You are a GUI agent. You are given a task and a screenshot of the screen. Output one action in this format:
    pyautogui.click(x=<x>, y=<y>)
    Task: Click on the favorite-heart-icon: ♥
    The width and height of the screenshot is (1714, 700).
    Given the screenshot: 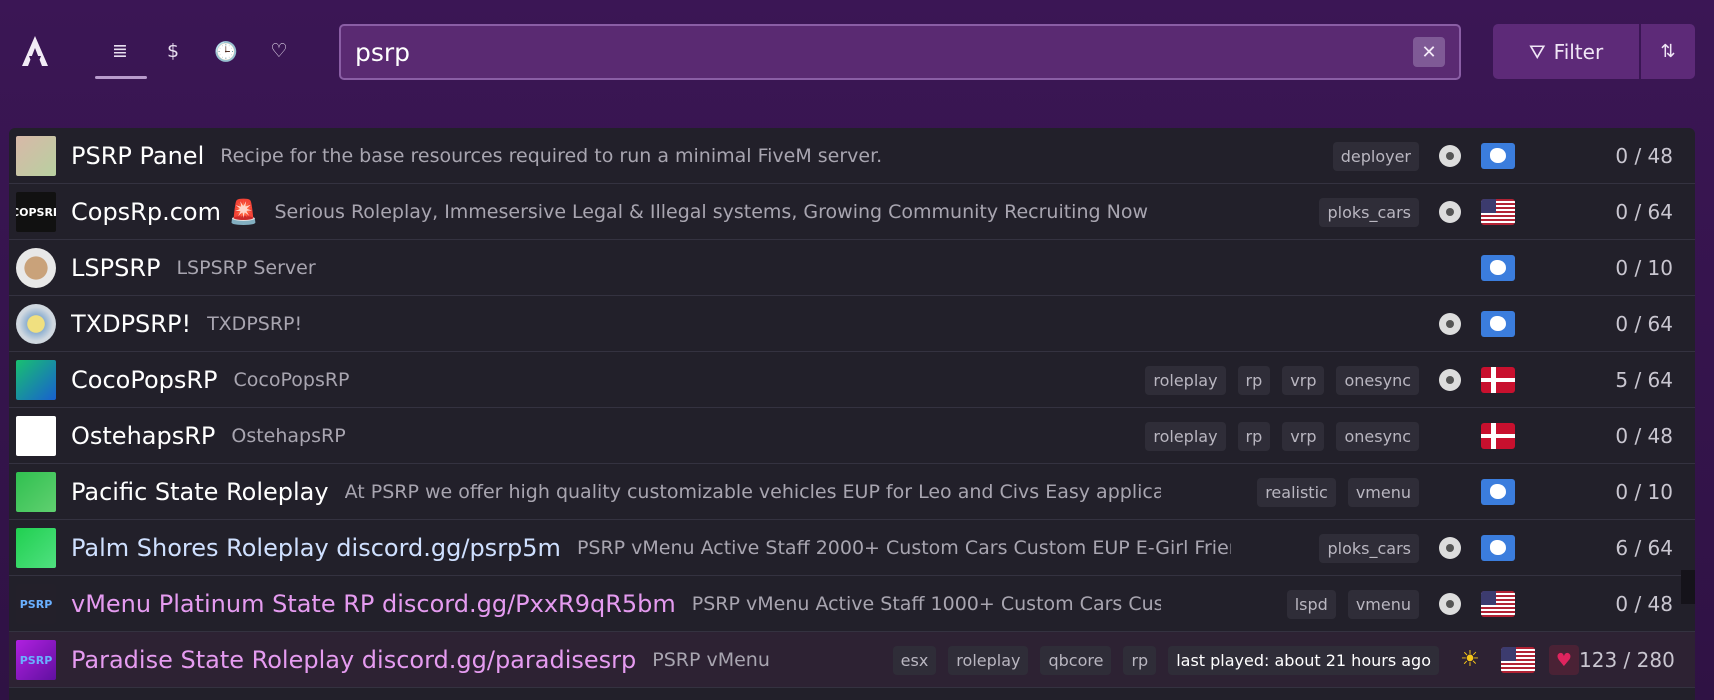 What is the action you would take?
    pyautogui.click(x=1564, y=660)
    